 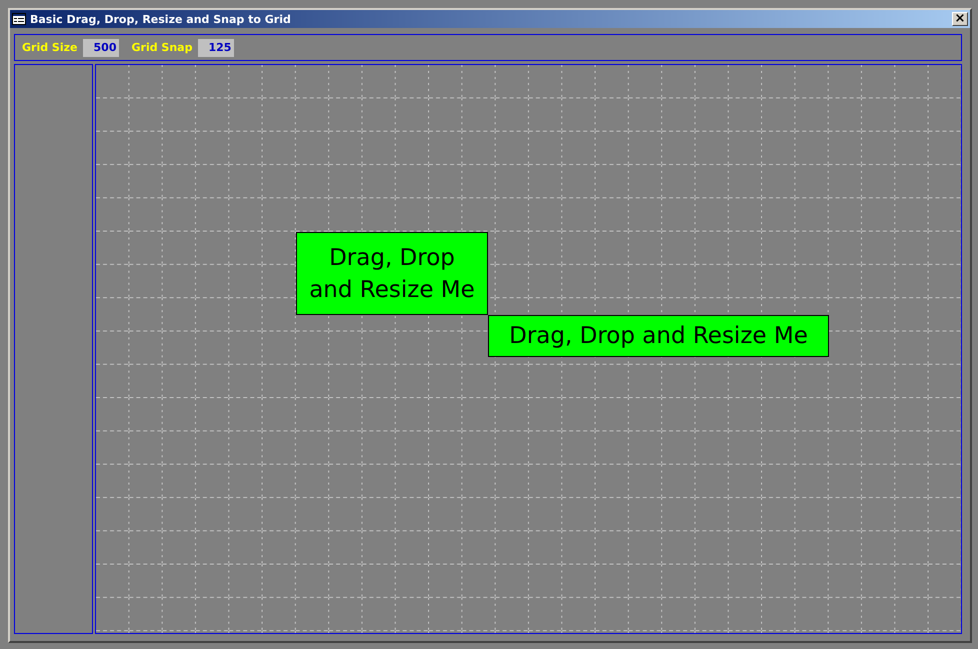 What do you see at coordinates (161, 19) in the screenshot?
I see `window-title: Basic Drag, Drop, Resize and Snap to Grid` at bounding box center [161, 19].